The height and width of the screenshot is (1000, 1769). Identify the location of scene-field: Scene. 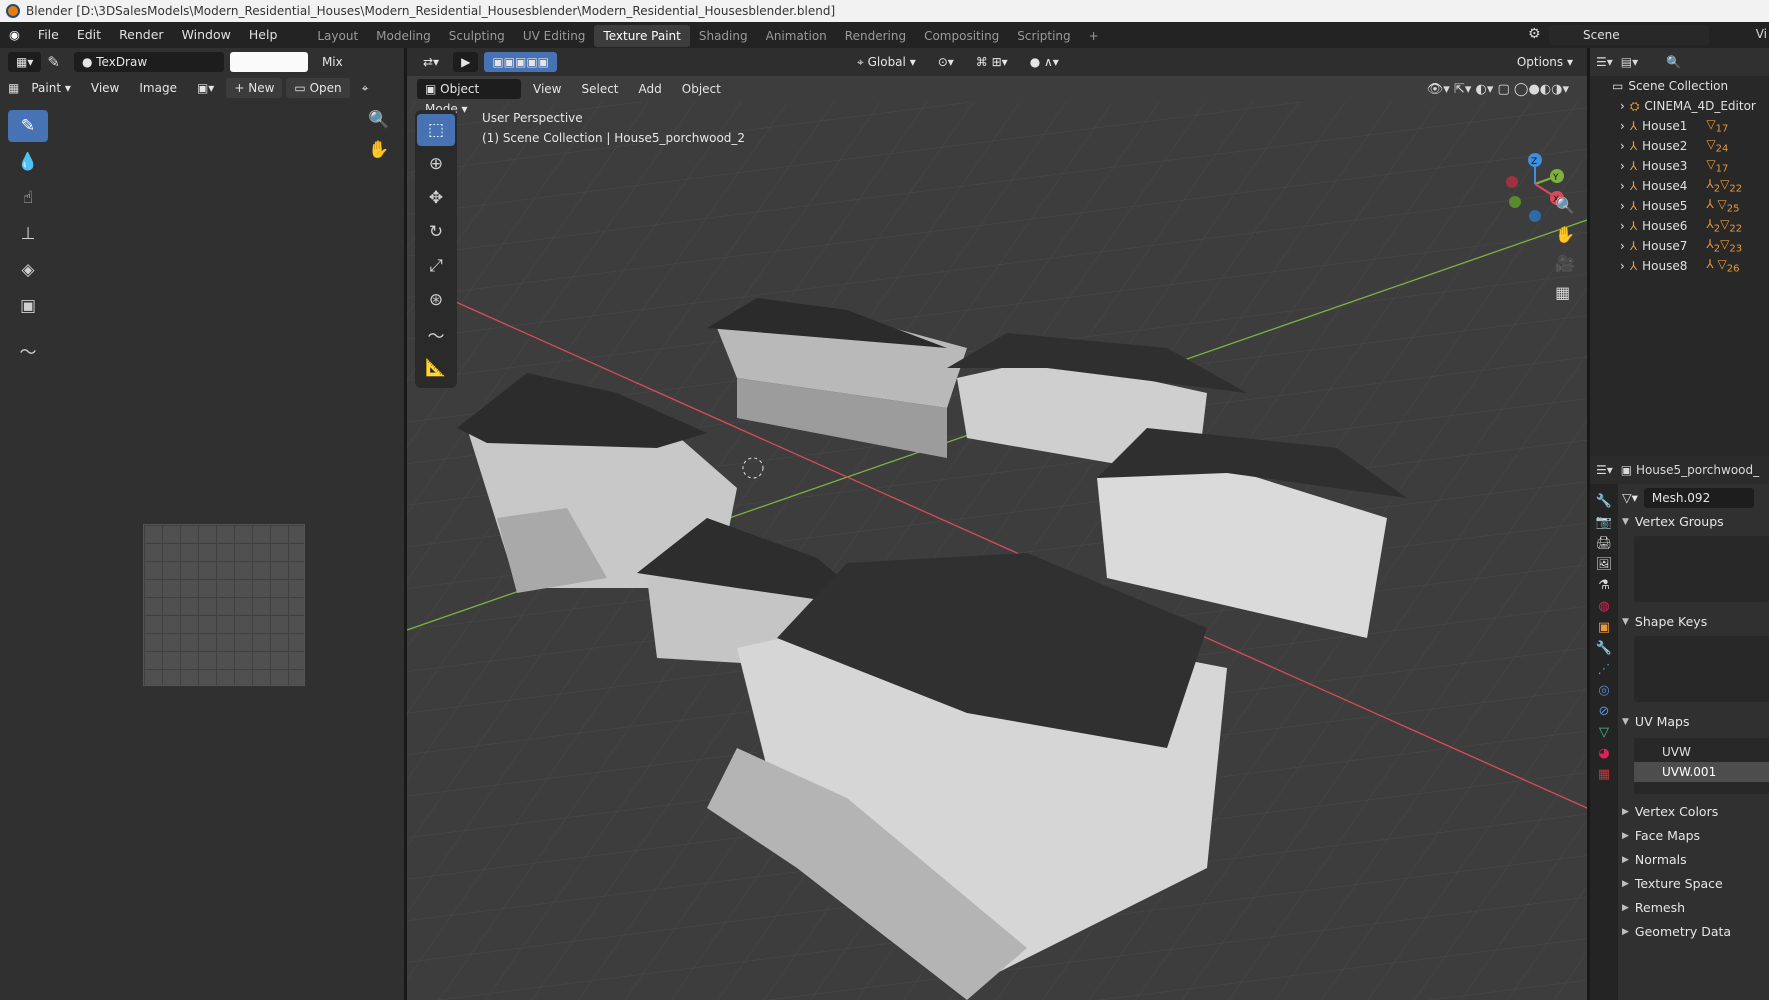
(1629, 35).